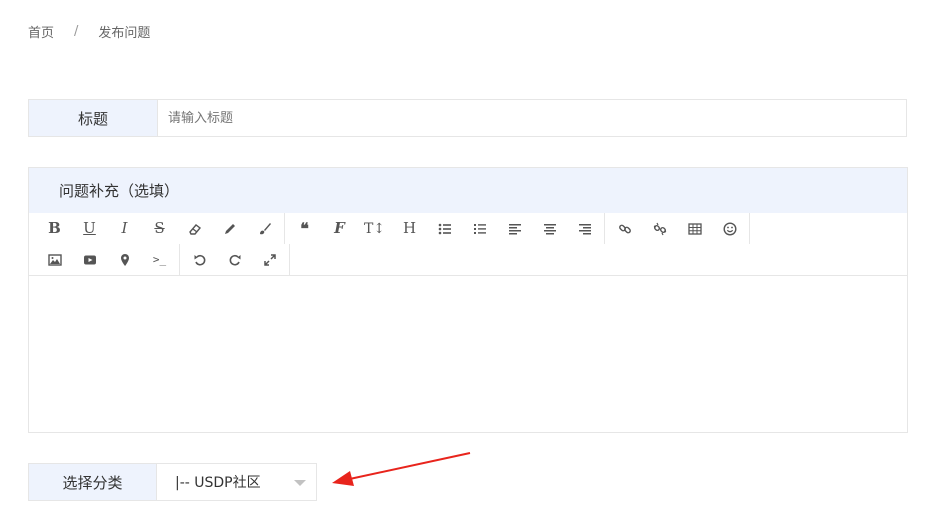 Image resolution: width=932 pixels, height=516 pixels. What do you see at coordinates (159, 260) in the screenshot?
I see `terminal-icon: >_` at bounding box center [159, 260].